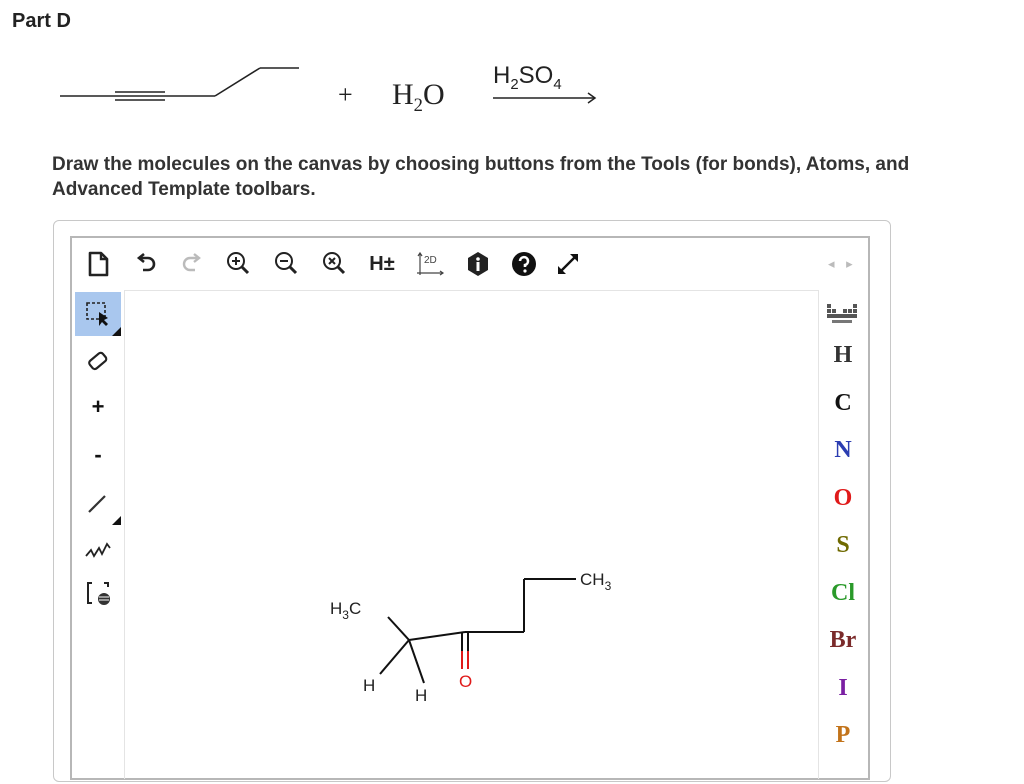 The height and width of the screenshot is (784, 1024). I want to click on info-button, so click(478, 264).